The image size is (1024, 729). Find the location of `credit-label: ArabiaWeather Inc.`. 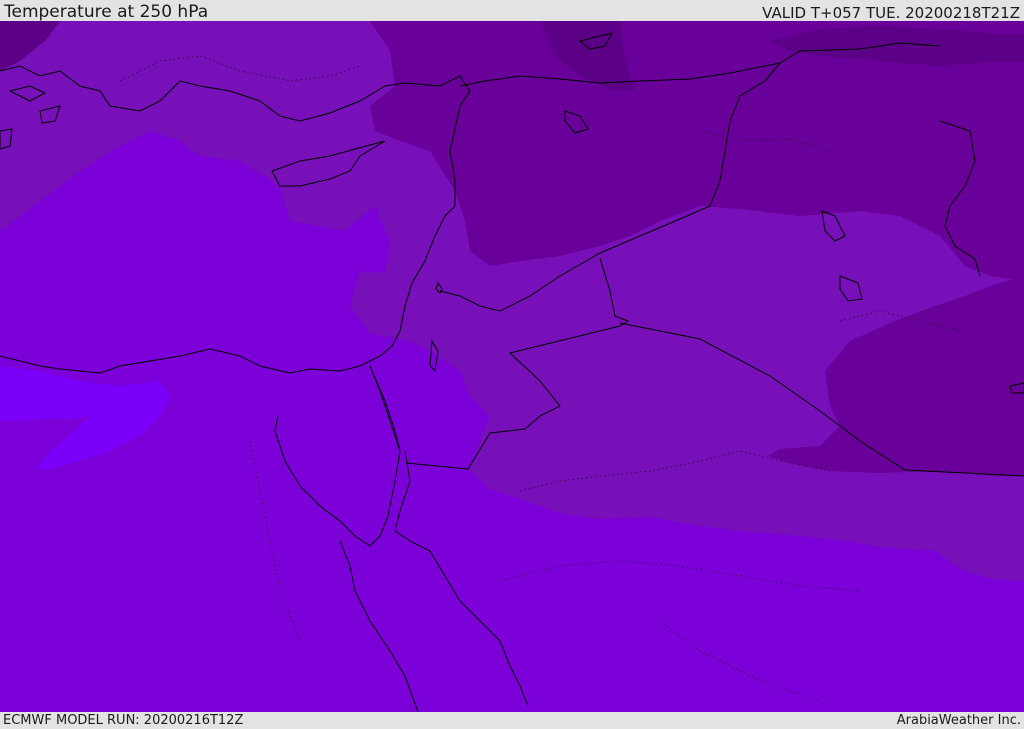

credit-label: ArabiaWeather Inc. is located at coordinates (958, 720).